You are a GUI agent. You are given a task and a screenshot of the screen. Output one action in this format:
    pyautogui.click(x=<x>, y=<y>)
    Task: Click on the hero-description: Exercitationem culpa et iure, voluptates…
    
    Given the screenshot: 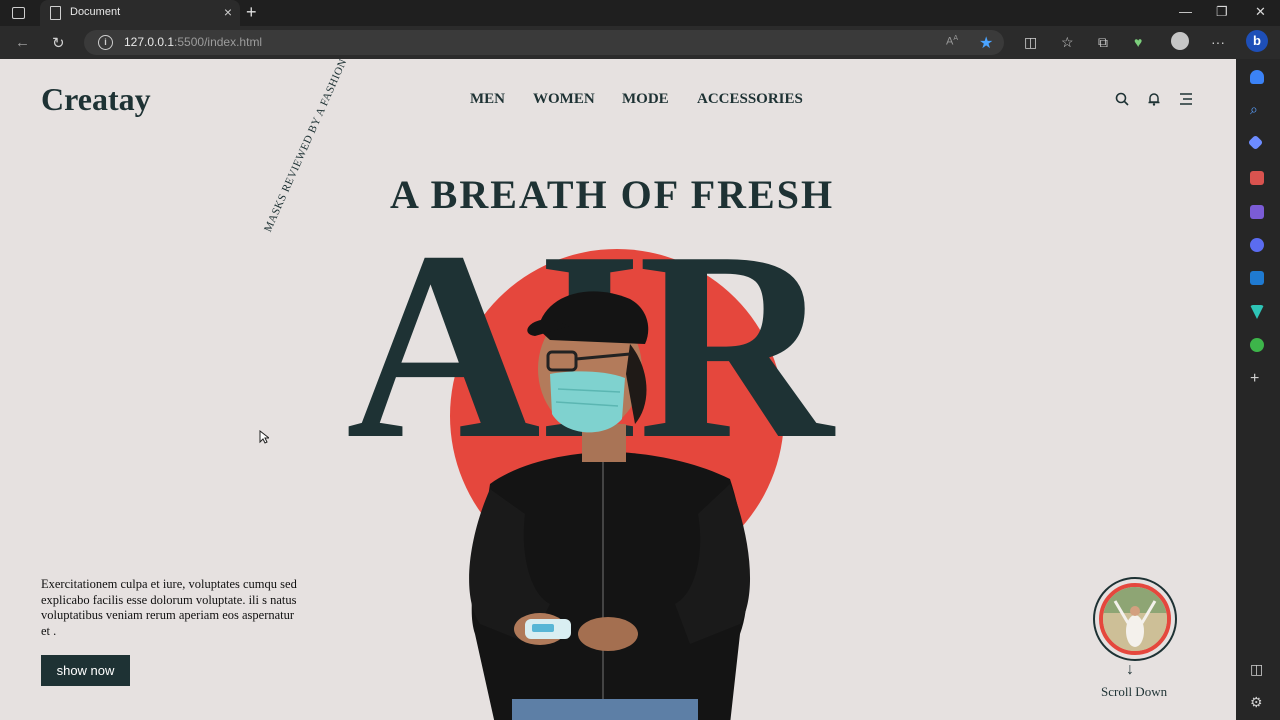 What is the action you would take?
    pyautogui.click(x=169, y=607)
    